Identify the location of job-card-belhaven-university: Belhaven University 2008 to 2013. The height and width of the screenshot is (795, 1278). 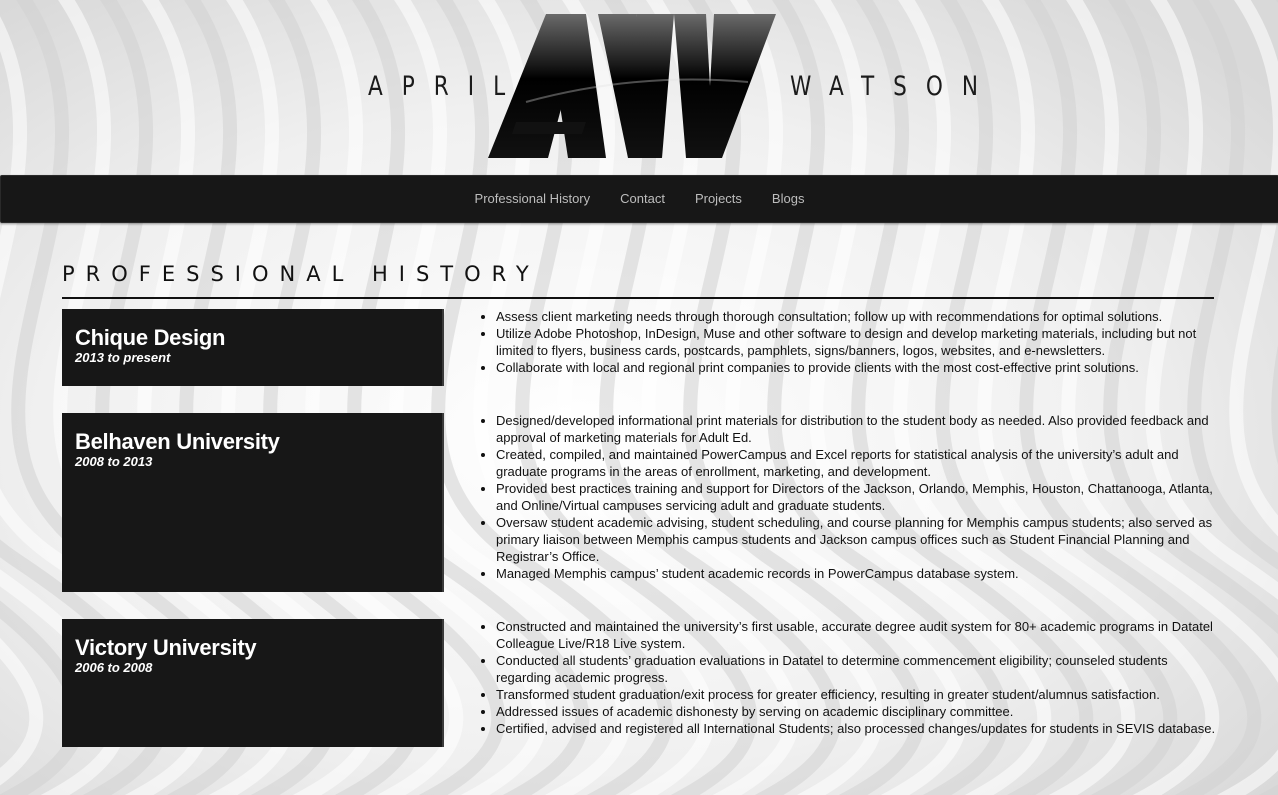
(253, 502).